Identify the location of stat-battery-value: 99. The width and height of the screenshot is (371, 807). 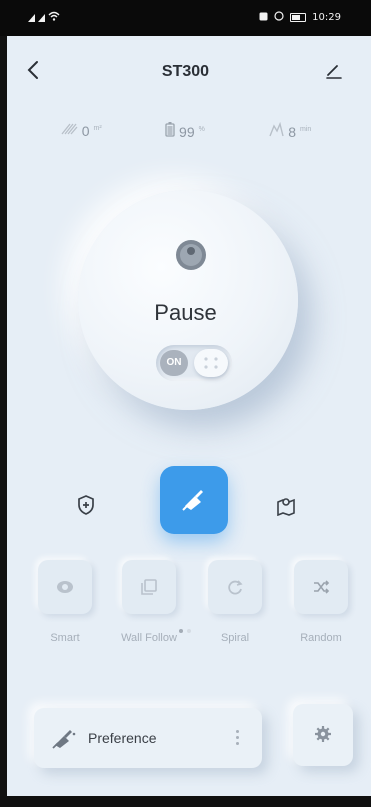
(187, 132).